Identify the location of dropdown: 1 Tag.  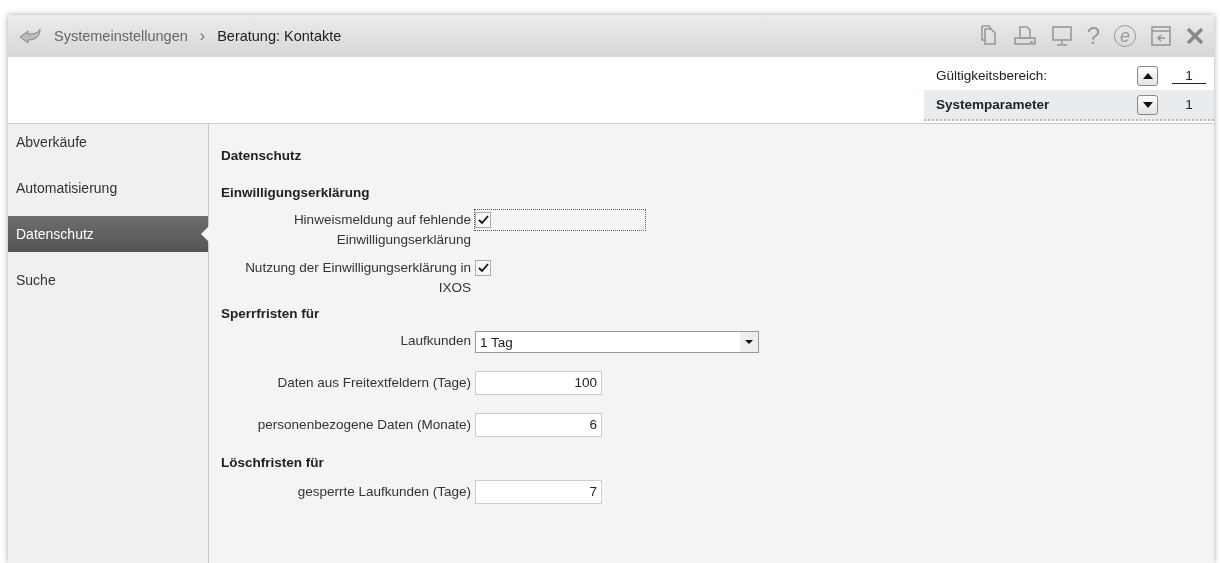
(617, 342).